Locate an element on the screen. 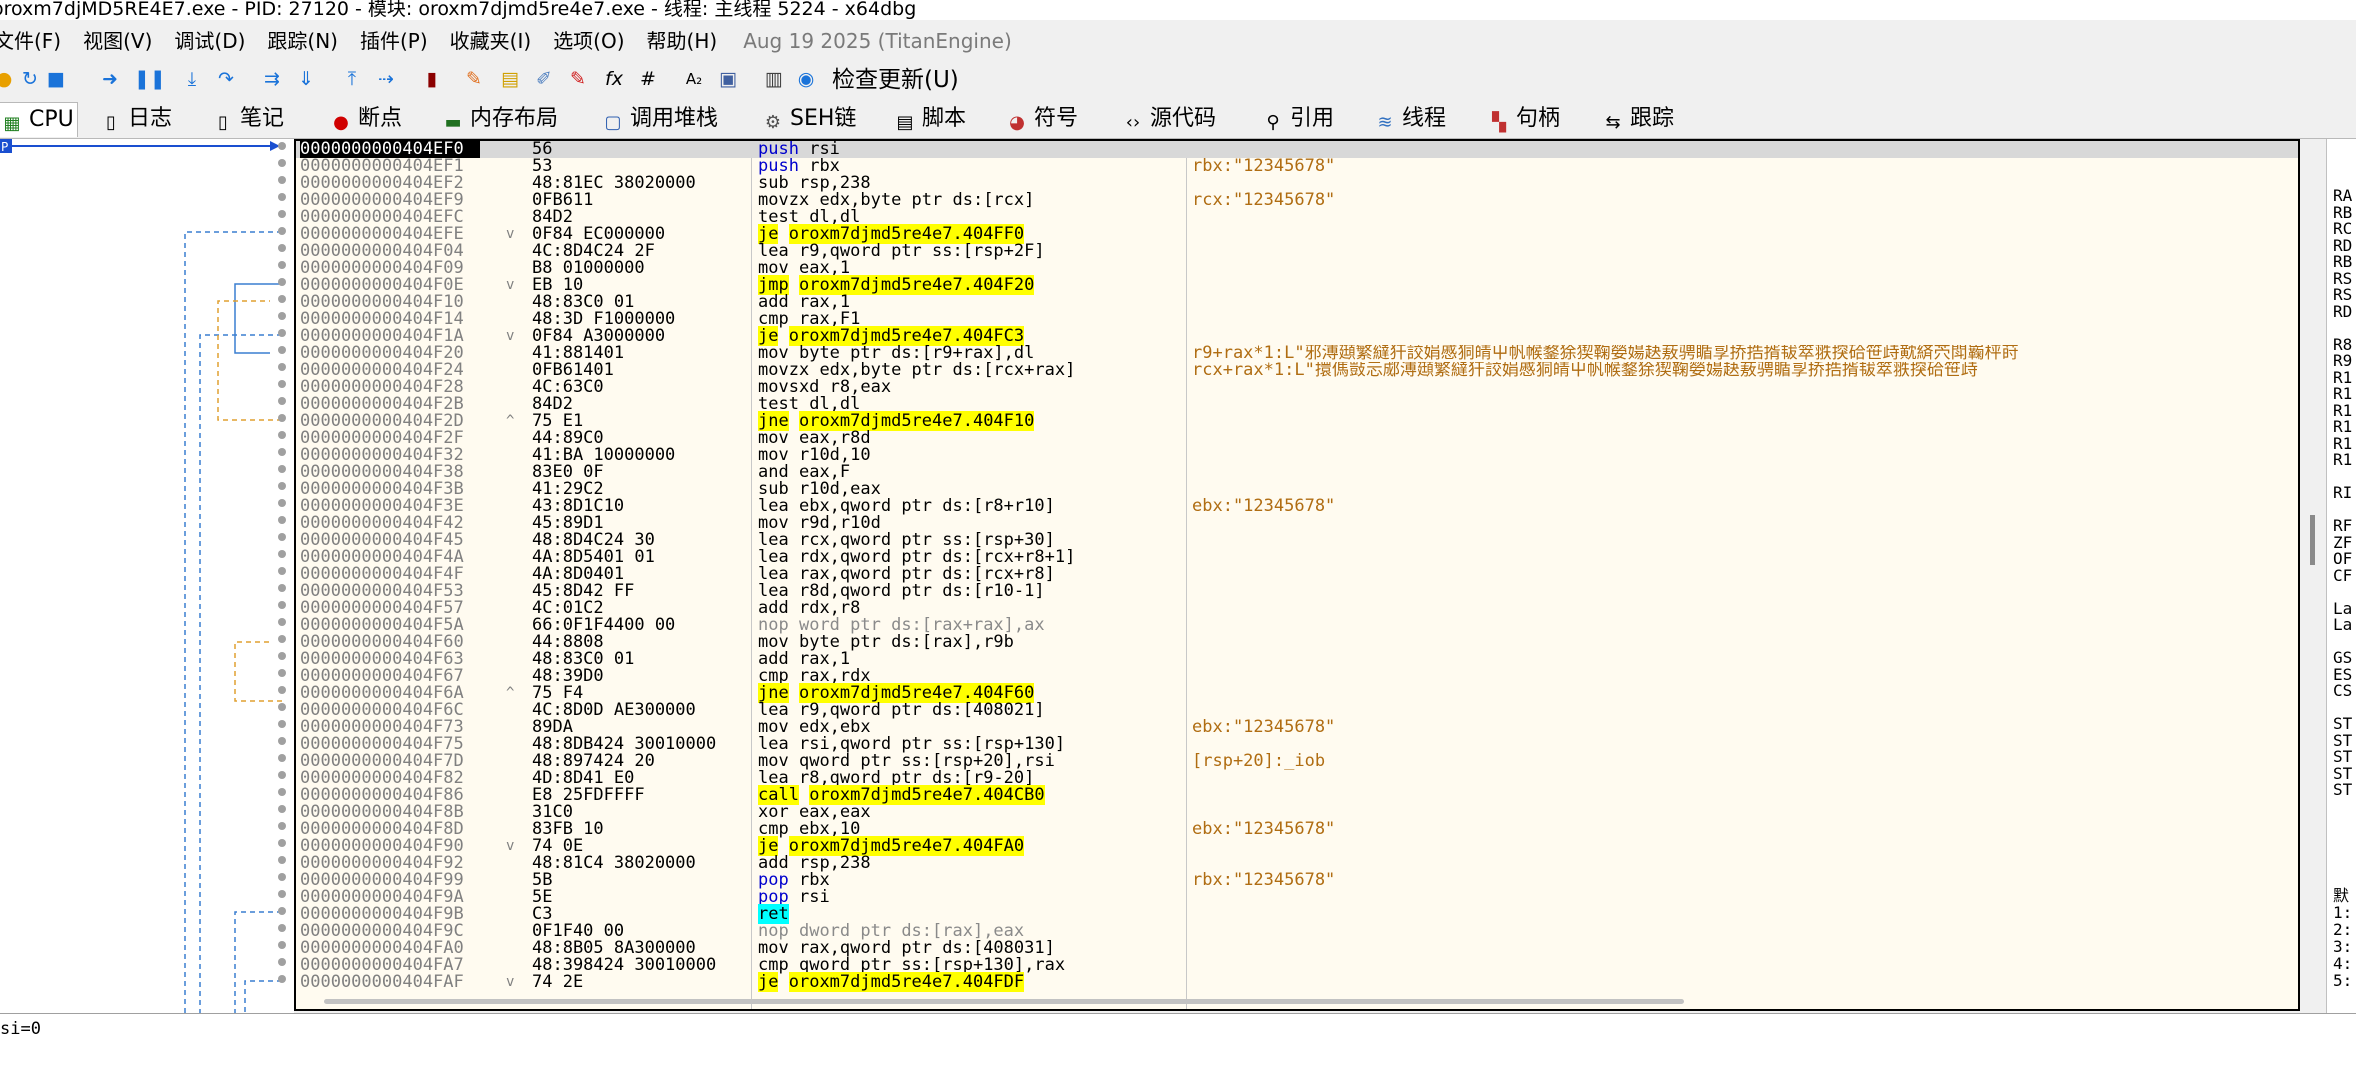 The image size is (2356, 1067). tab-seh: ⚙ SEH链 is located at coordinates (809, 119).